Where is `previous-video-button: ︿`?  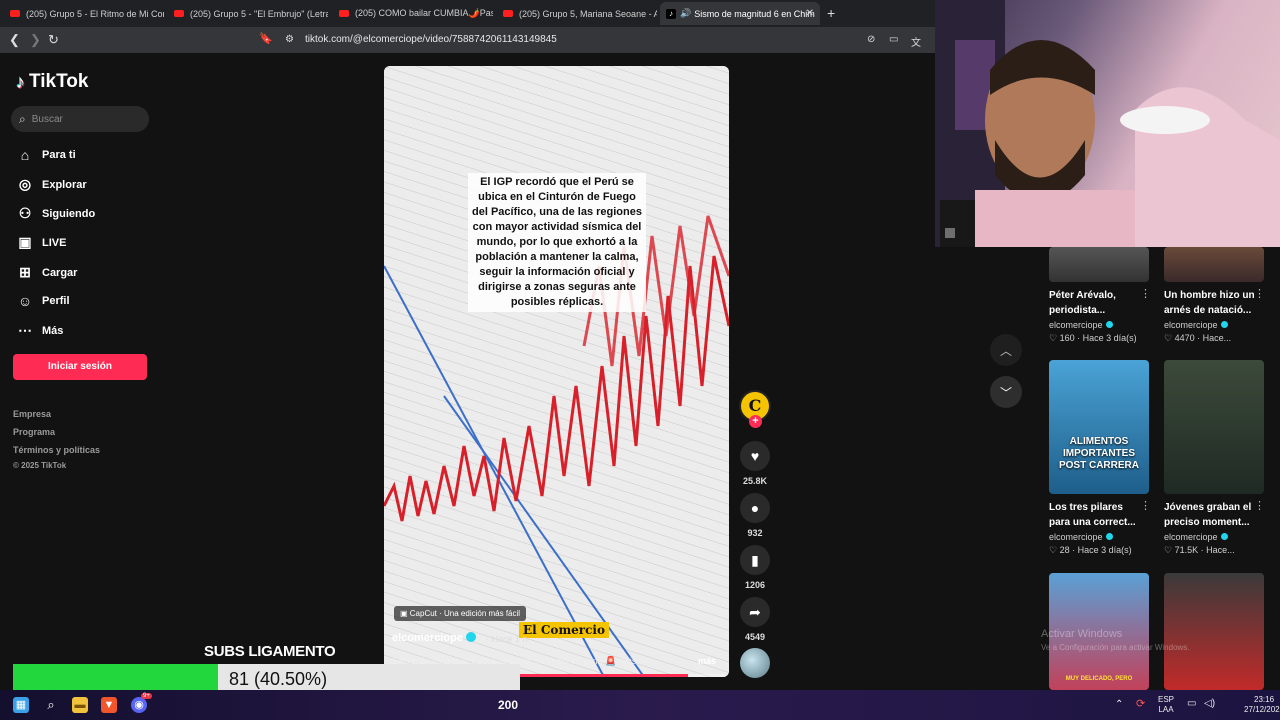
previous-video-button: ︿ is located at coordinates (1006, 350).